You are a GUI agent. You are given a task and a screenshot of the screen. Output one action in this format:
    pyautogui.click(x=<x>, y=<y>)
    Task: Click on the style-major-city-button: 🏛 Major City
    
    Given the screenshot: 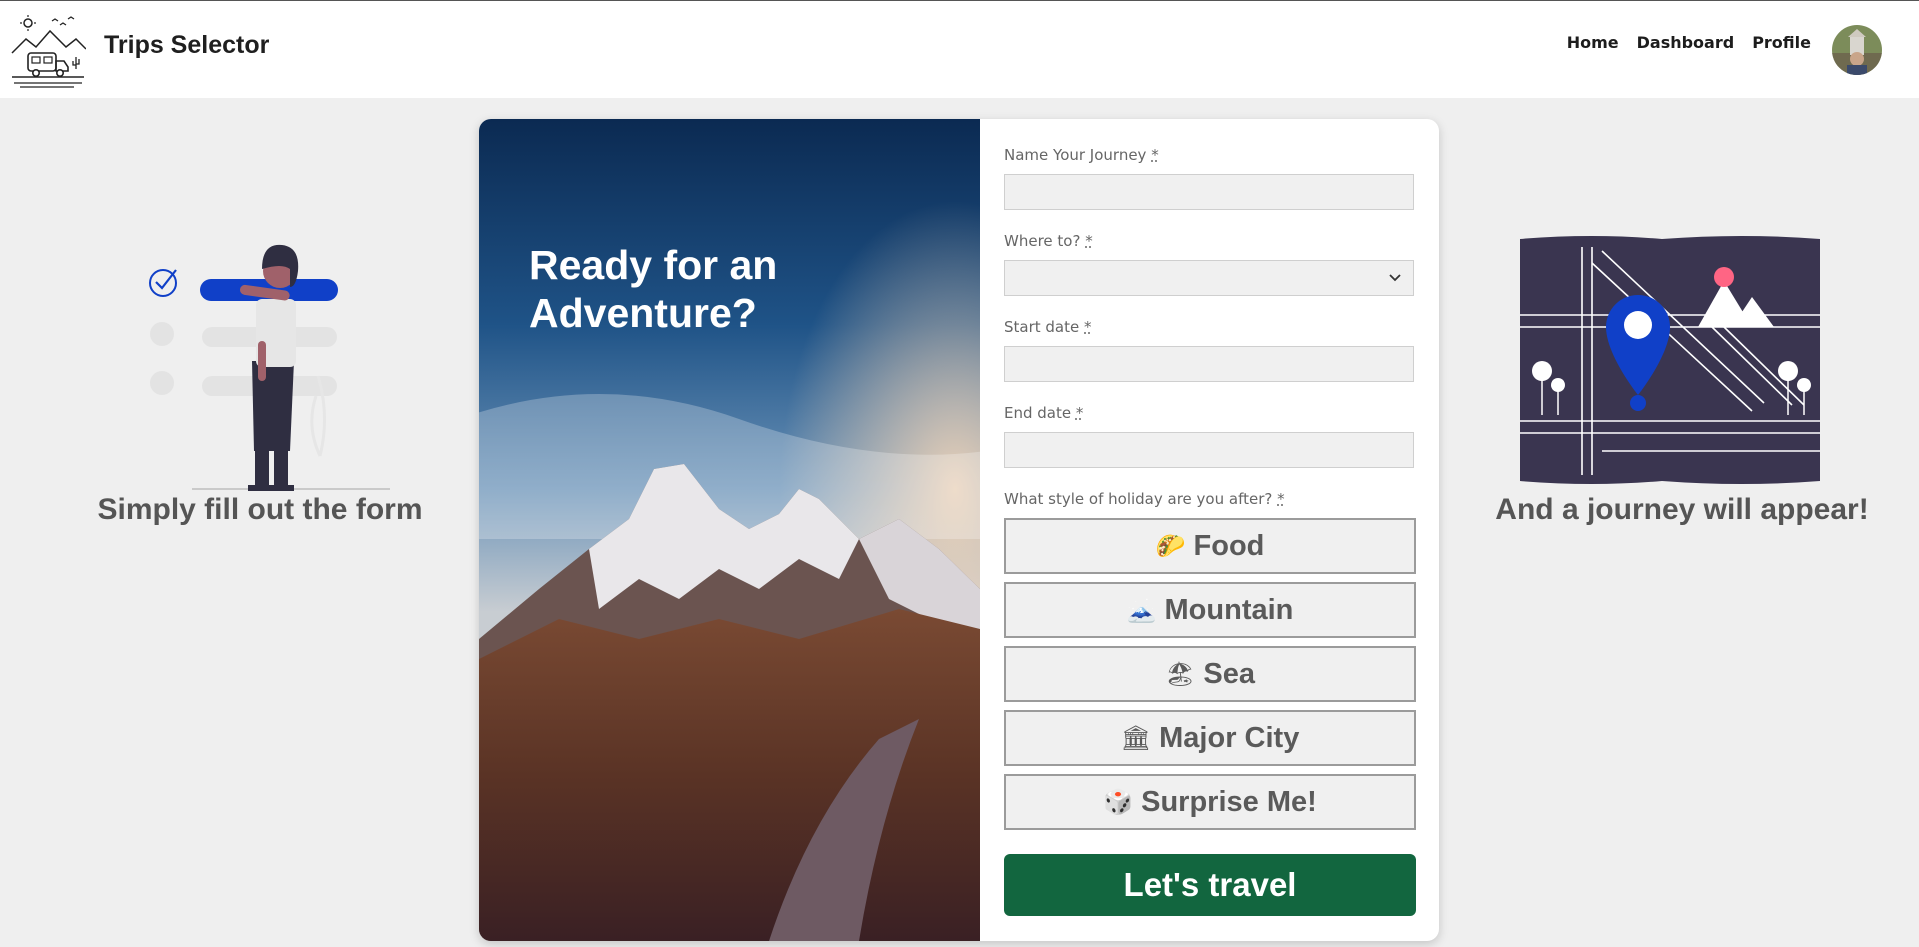 What is the action you would take?
    pyautogui.click(x=1210, y=738)
    